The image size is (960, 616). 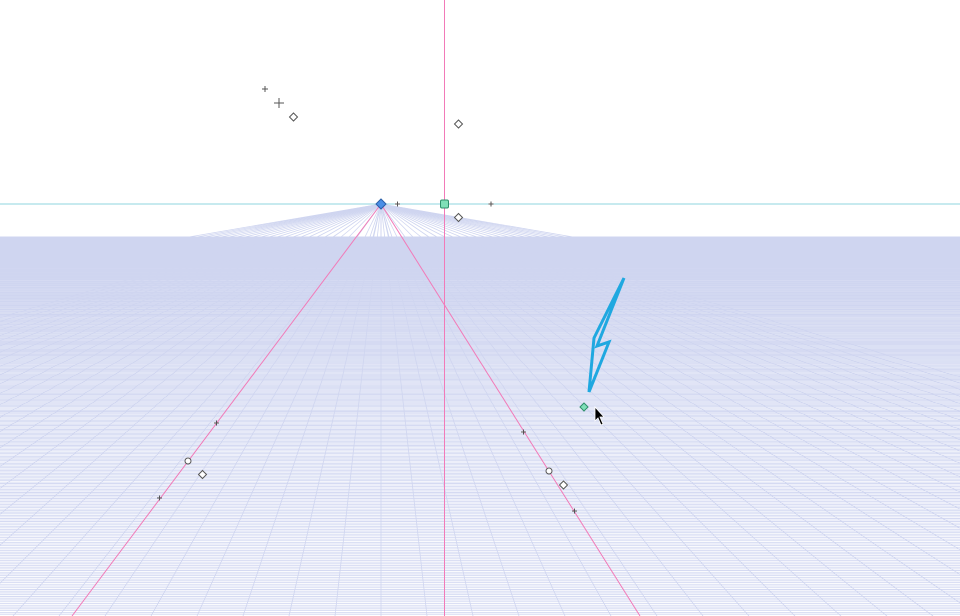 I want to click on eye-level-square-handle, so click(x=444, y=204).